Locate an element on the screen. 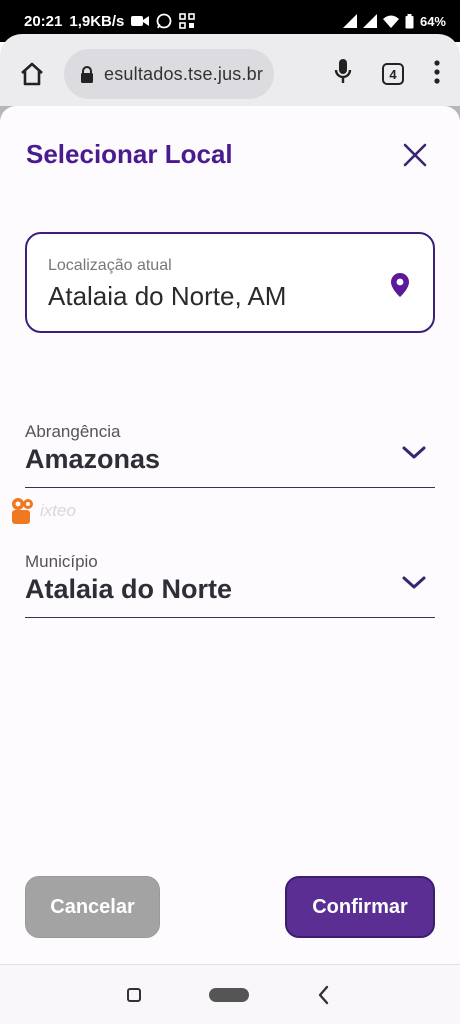 This screenshot has height=1024, width=460. confirm-button: Confirmar is located at coordinates (360, 907).